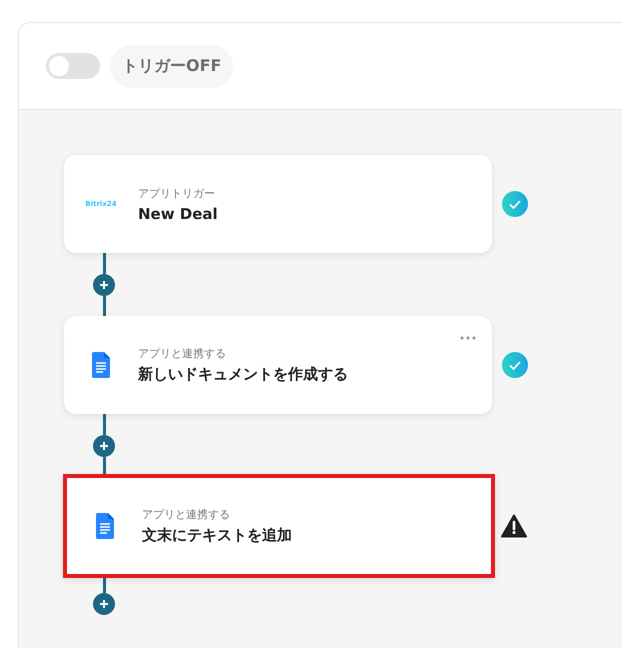 The width and height of the screenshot is (622, 648). I want to click on step-card: アプリと連携する 文末にテキストを追加, so click(279, 526).